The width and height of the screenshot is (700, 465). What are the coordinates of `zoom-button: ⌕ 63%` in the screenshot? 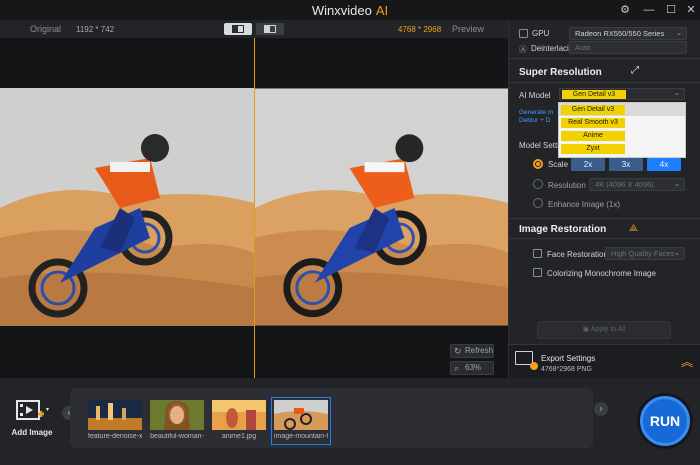 It's located at (472, 368).